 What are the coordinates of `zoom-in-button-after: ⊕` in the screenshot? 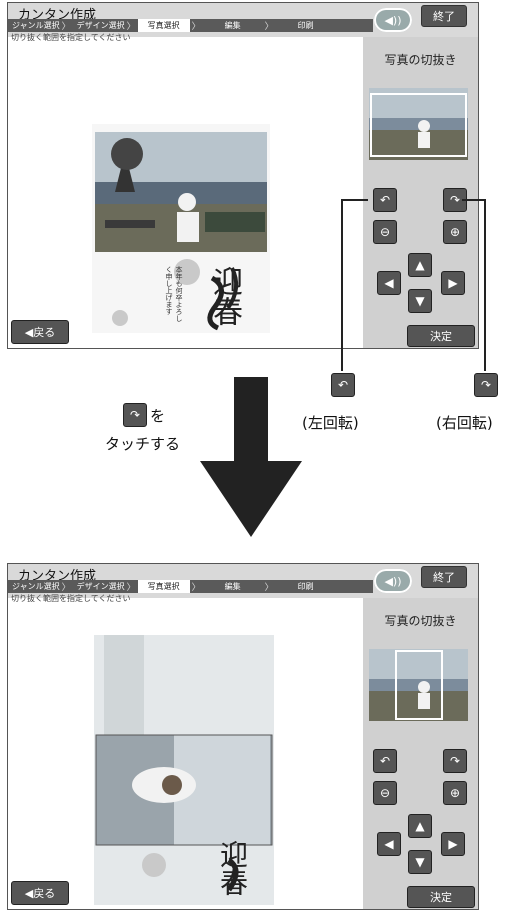 It's located at (455, 793).